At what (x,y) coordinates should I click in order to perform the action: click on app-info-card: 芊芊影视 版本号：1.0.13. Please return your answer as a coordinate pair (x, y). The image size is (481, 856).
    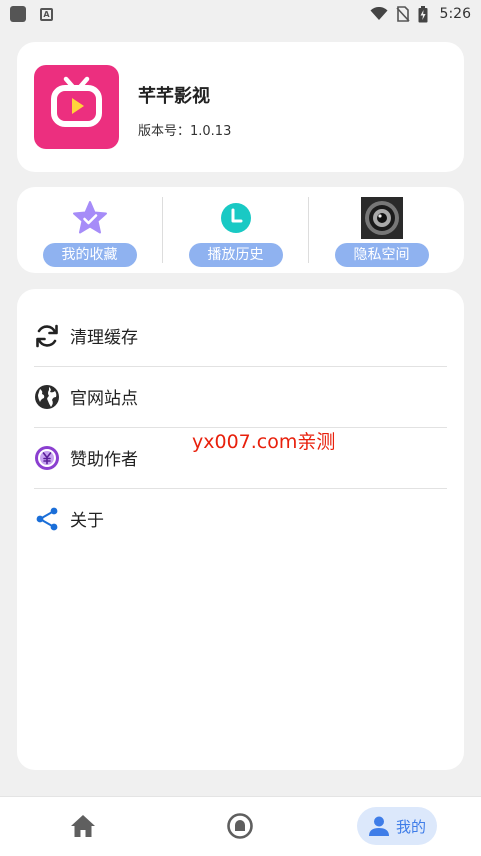
    Looking at the image, I should click on (240, 107).